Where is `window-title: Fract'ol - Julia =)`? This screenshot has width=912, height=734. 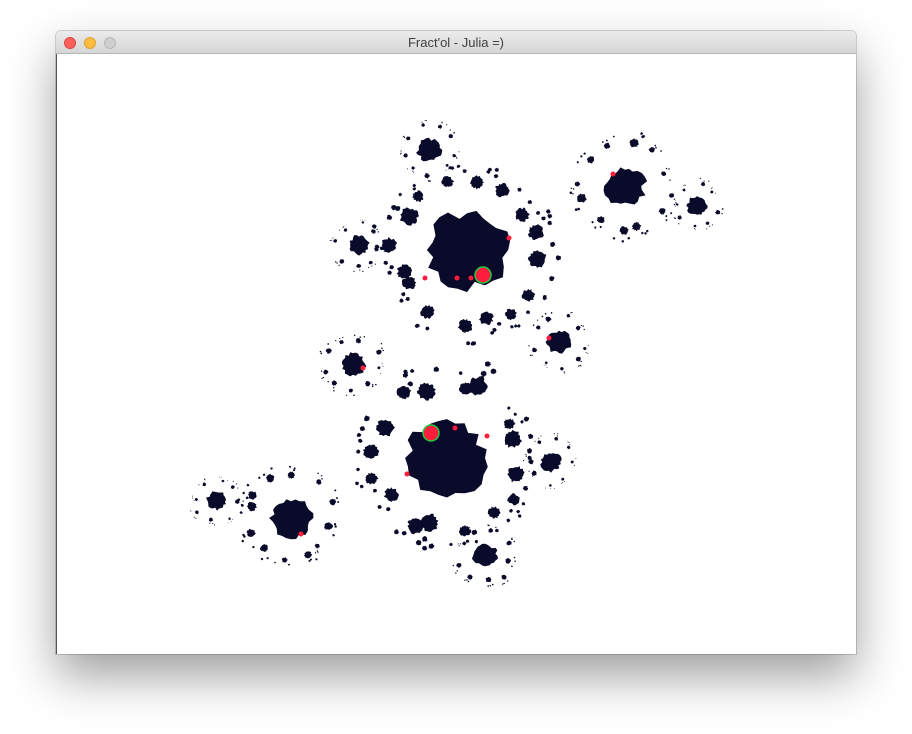
window-title: Fract'ol - Julia =) is located at coordinates (456, 42).